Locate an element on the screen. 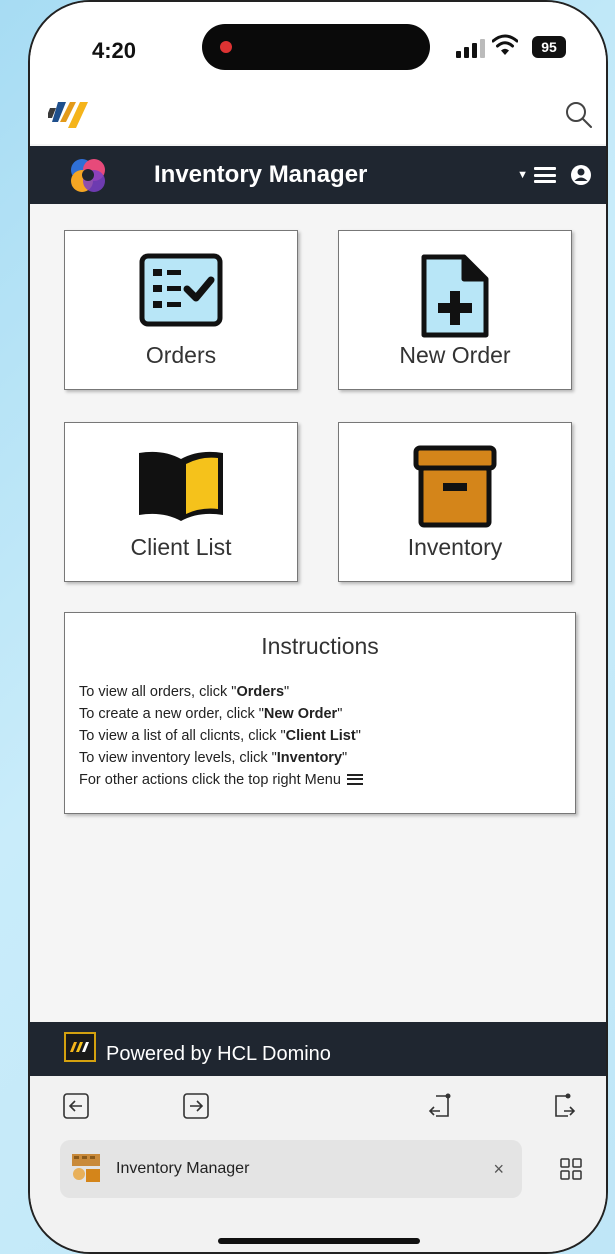  inventory-favicon-icon is located at coordinates (86, 1168).